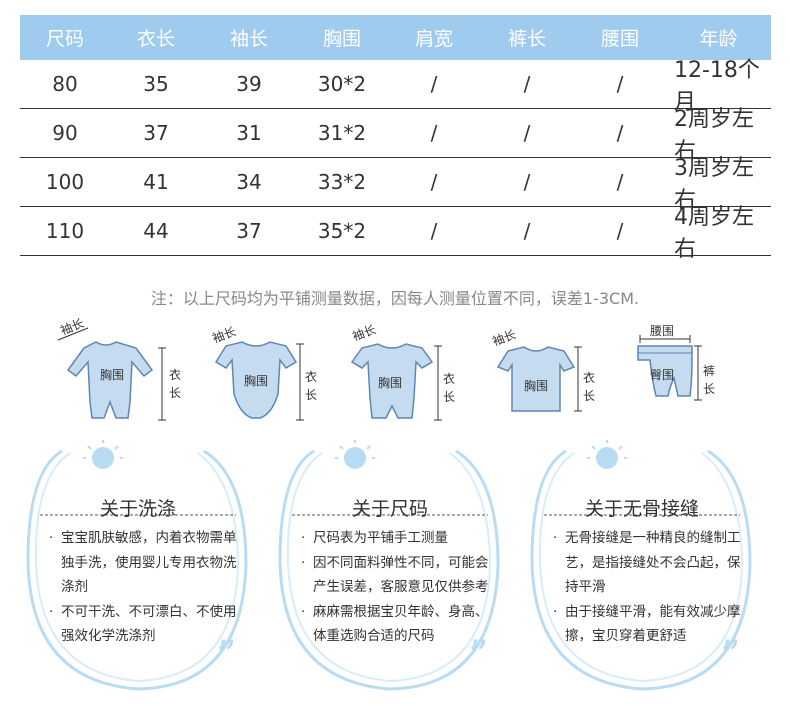 Image resolution: width=790 pixels, height=706 pixels. I want to click on table-cell: 80, so click(65, 84).